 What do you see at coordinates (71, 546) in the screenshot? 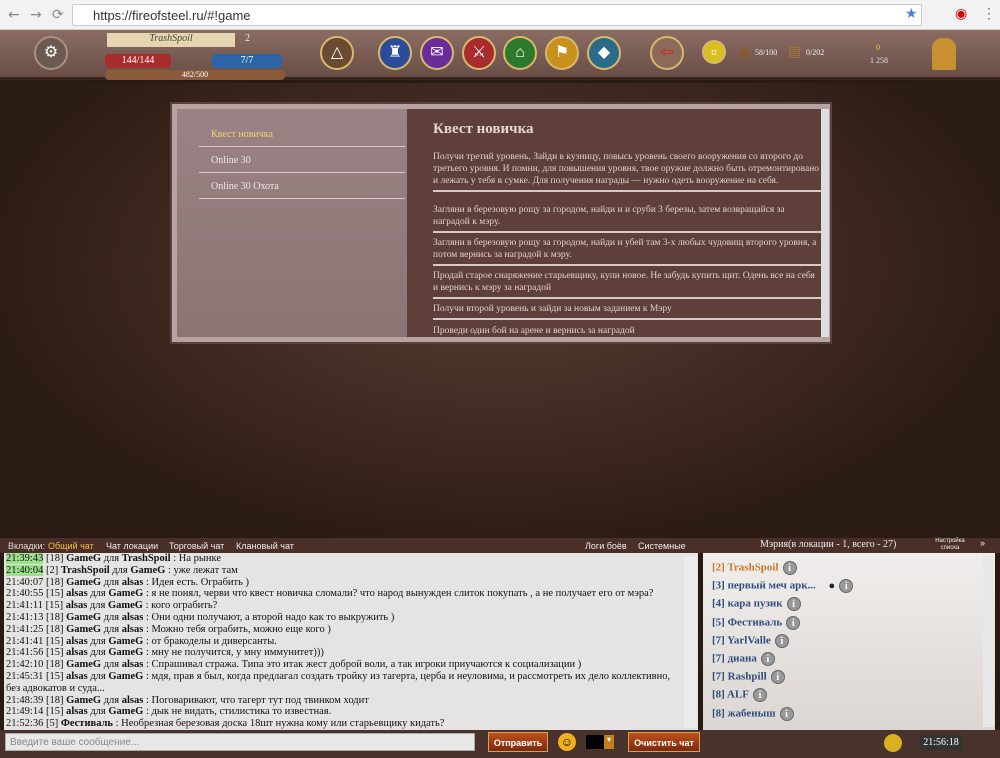
I see `tab-general-chat: Общий чат` at bounding box center [71, 546].